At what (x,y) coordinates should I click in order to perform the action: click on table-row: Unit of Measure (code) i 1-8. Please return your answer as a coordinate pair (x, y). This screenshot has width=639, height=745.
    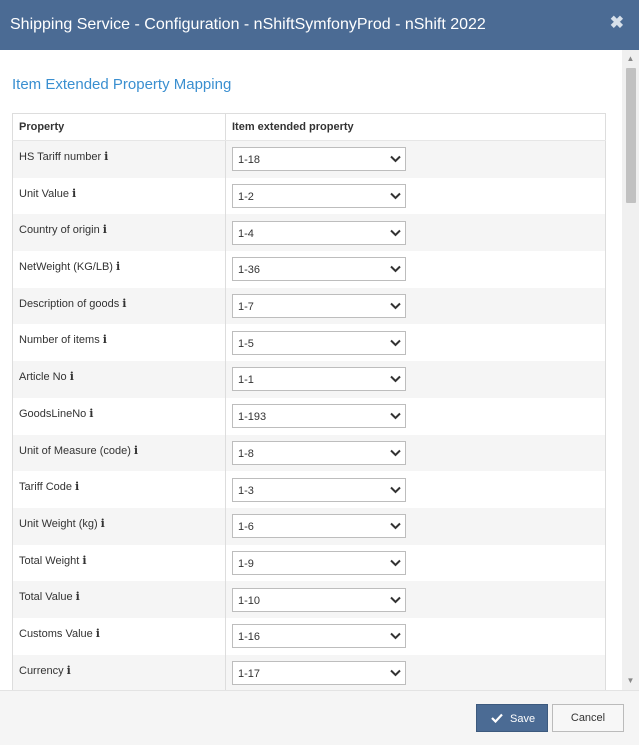
    Looking at the image, I should click on (309, 453).